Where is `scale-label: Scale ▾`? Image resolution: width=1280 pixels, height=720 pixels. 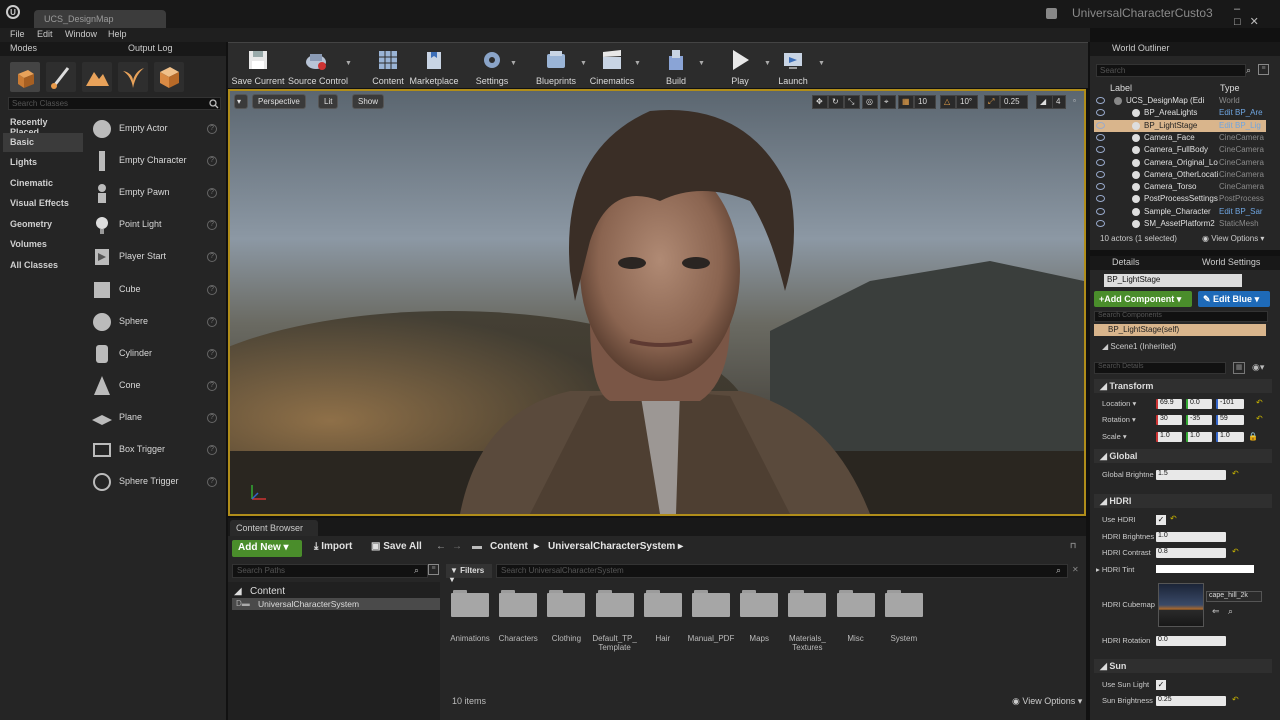 scale-label: Scale ▾ is located at coordinates (1114, 436).